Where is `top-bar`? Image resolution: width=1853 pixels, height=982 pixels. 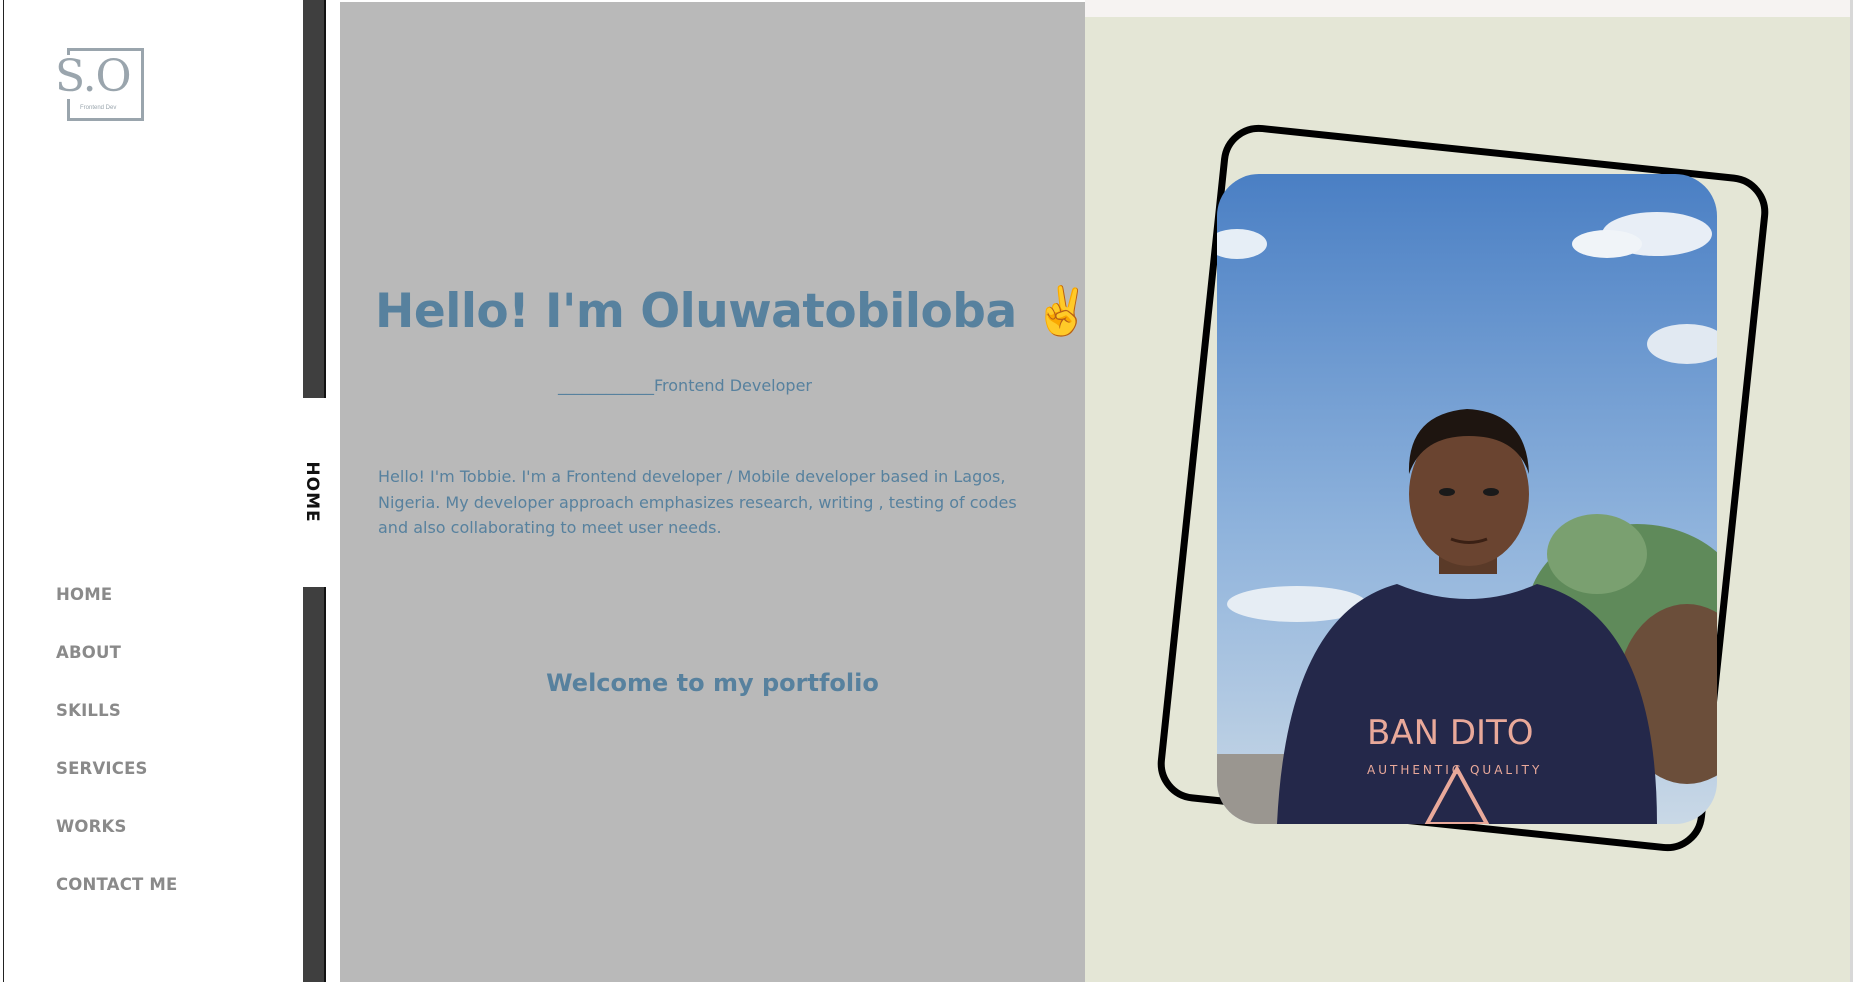 top-bar is located at coordinates (1469, 8).